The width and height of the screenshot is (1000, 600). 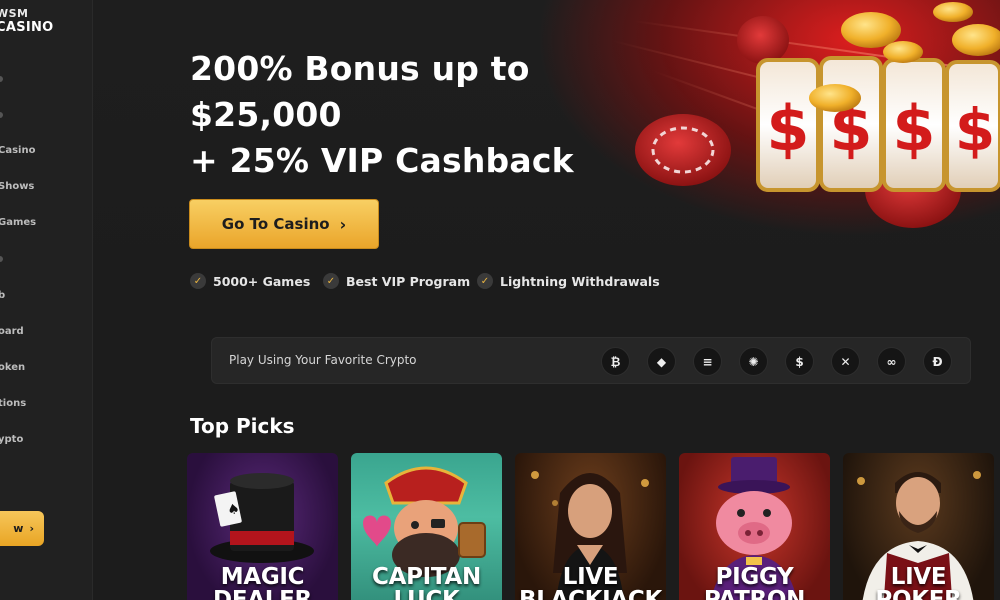 I want to click on sidebar-item-crypto: ypto, so click(x=11, y=439).